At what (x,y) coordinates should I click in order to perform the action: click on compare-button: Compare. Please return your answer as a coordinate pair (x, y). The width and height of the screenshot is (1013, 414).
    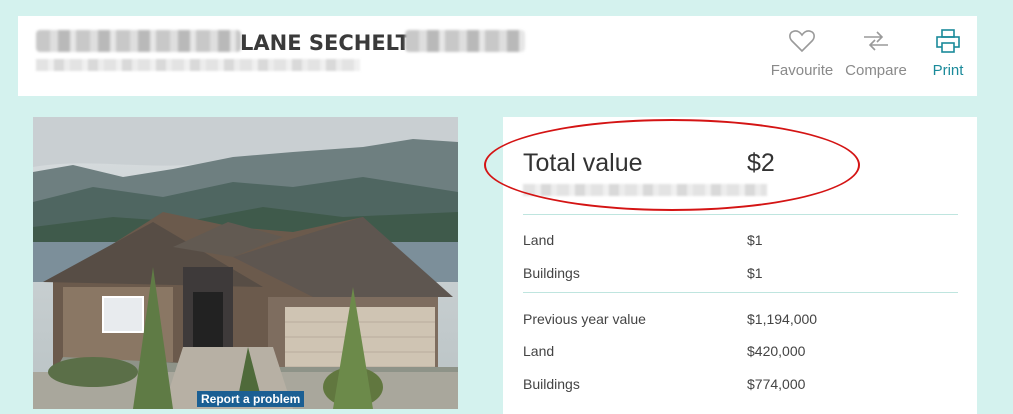
    Looking at the image, I should click on (876, 48).